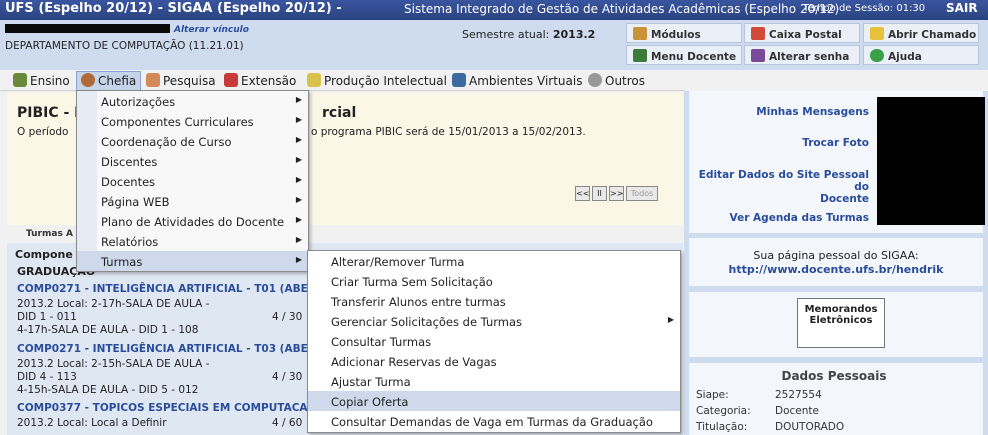 The image size is (988, 435). What do you see at coordinates (108, 390) in the screenshot?
I see `course-location: 4-15h-SALA DE AULA - DID 5 - 012` at bounding box center [108, 390].